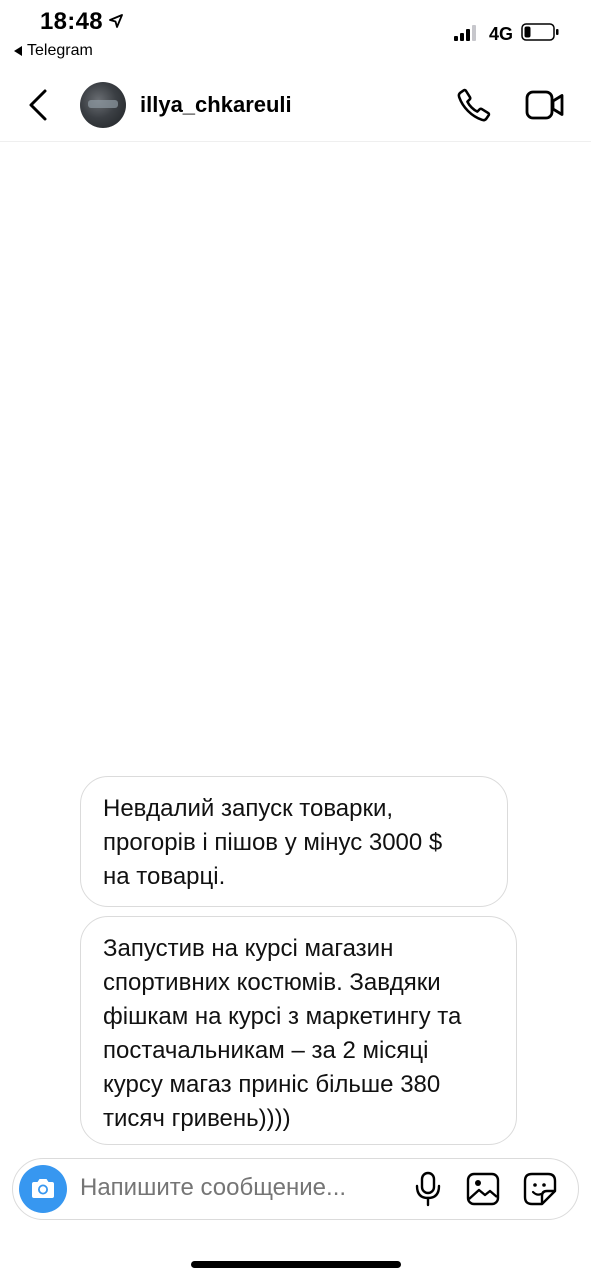 This screenshot has width=591, height=1280. I want to click on message-line: фішкам на курсі з маркетингу та, so click(282, 1016).